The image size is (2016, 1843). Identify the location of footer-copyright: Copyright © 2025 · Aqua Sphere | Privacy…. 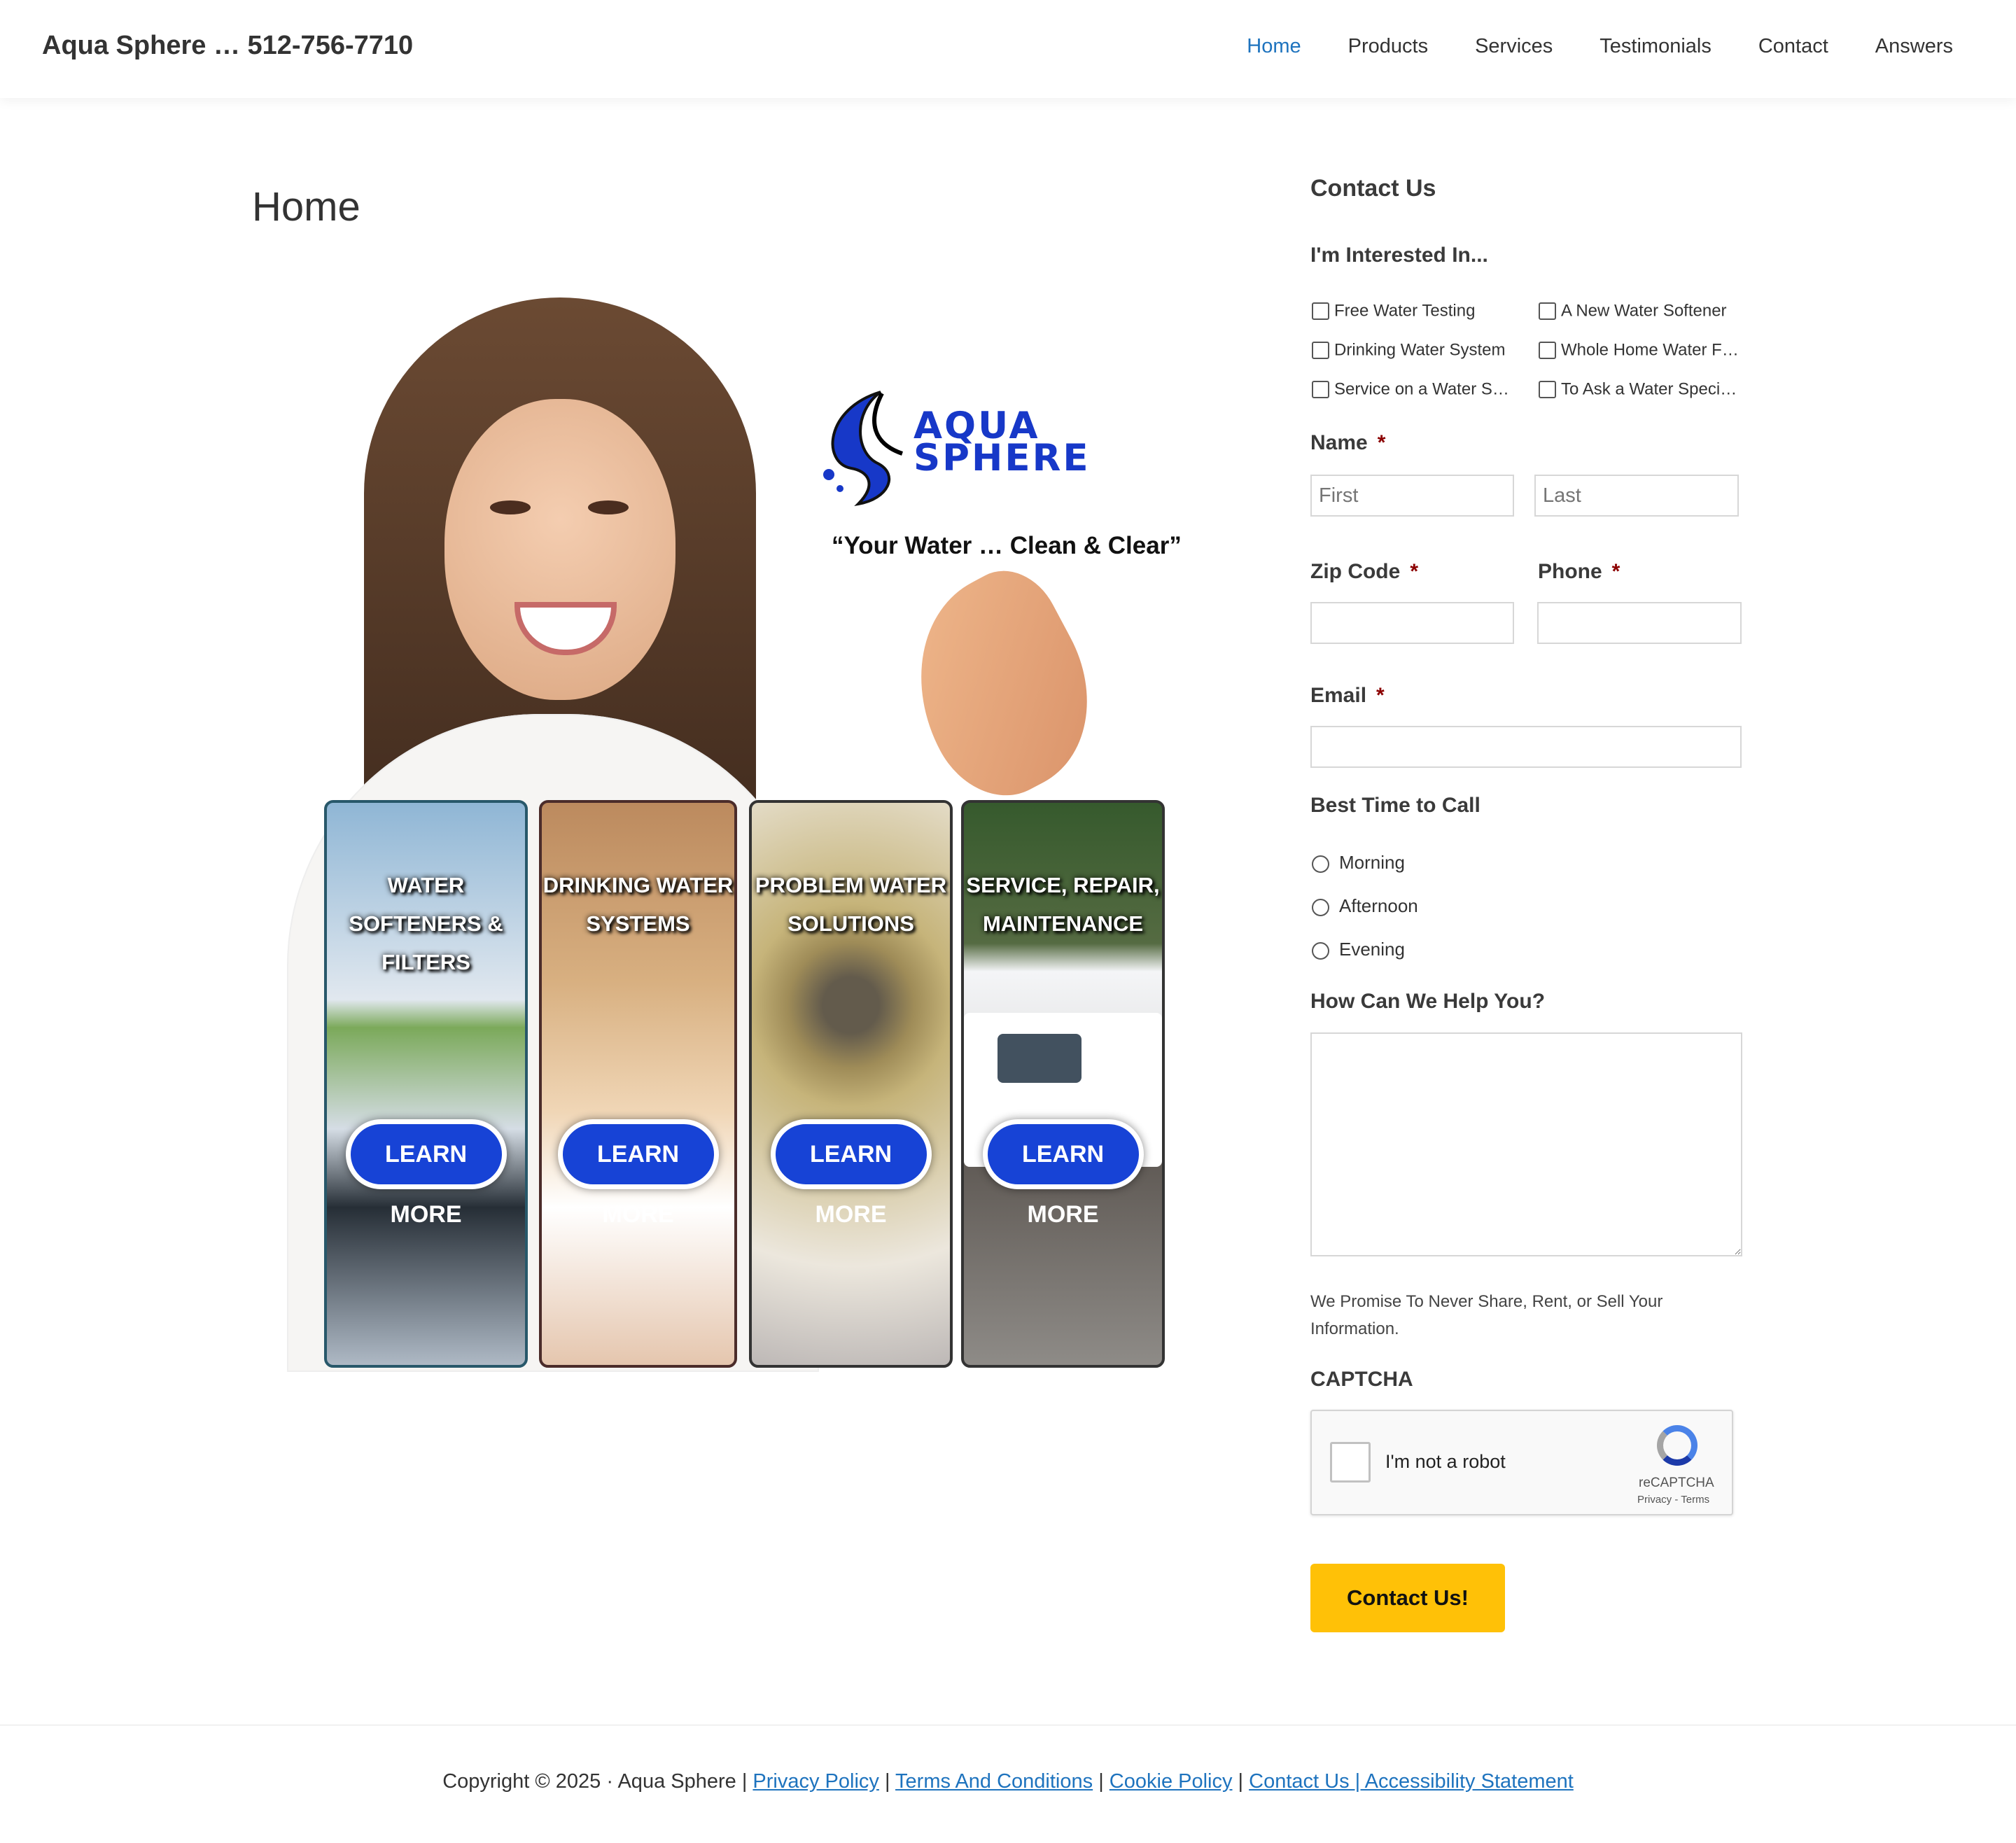
(1008, 1781).